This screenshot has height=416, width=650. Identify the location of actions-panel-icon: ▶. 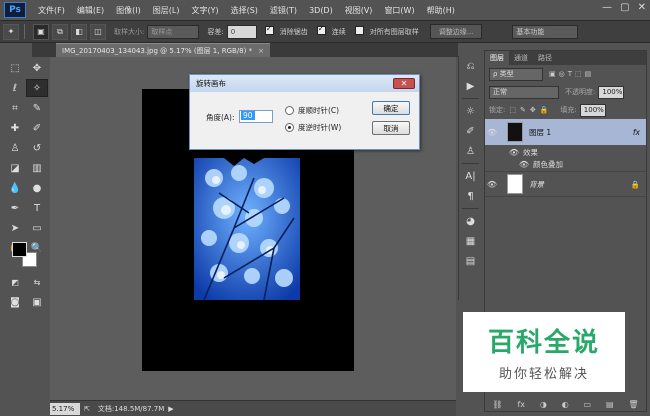
(470, 86).